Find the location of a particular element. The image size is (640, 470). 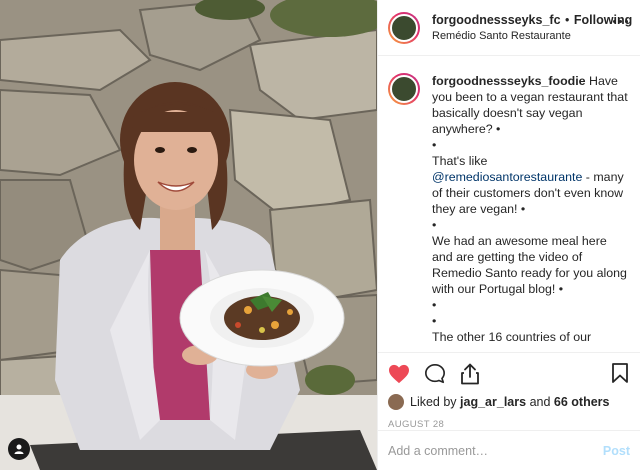

profile-avatar is located at coordinates (404, 27).